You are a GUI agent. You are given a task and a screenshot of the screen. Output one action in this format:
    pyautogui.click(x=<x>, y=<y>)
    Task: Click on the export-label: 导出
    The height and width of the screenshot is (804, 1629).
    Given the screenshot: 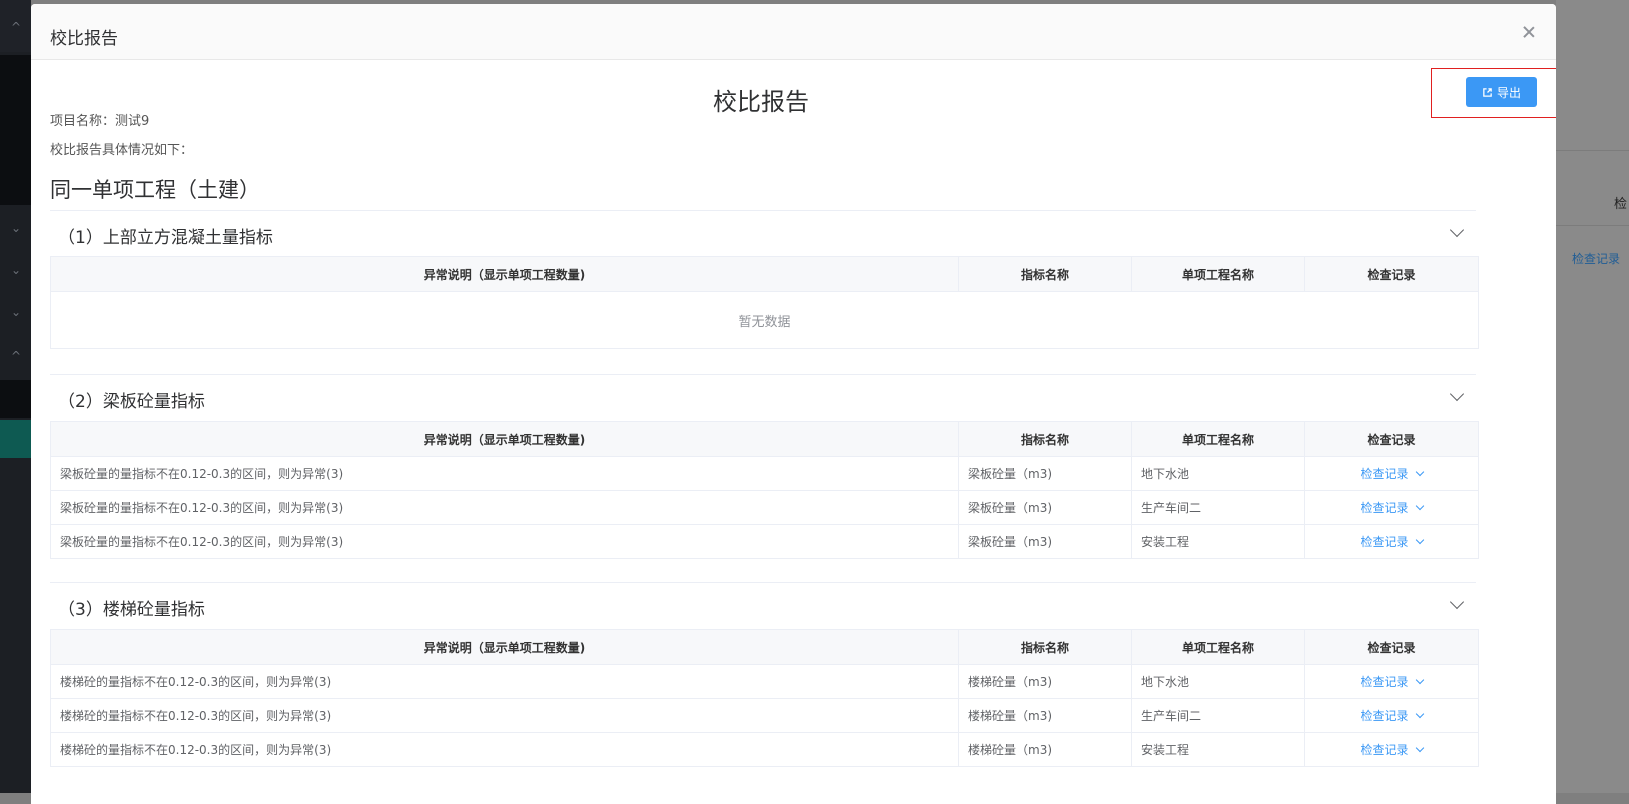 What is the action you would take?
    pyautogui.click(x=1508, y=92)
    